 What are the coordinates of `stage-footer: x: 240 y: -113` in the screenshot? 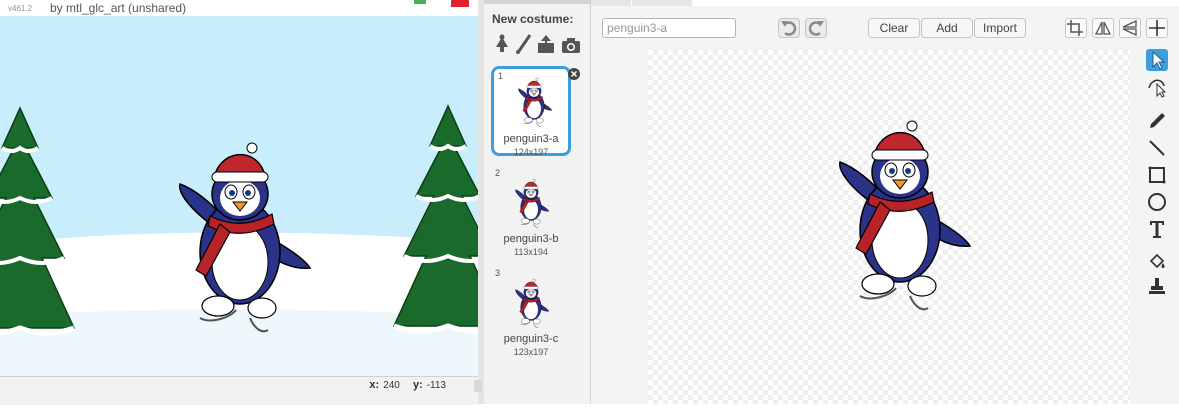 It's located at (239, 390).